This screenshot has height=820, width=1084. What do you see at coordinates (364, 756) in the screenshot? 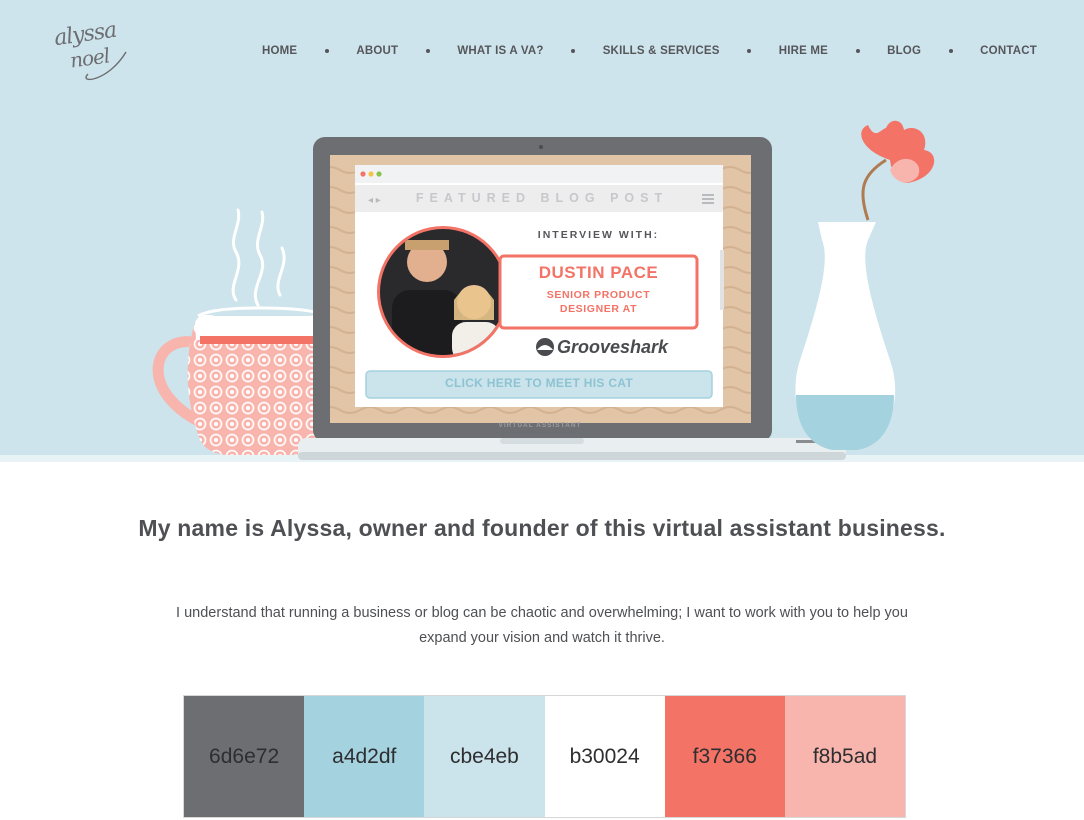
I see `swatch-2: a4d2df` at bounding box center [364, 756].